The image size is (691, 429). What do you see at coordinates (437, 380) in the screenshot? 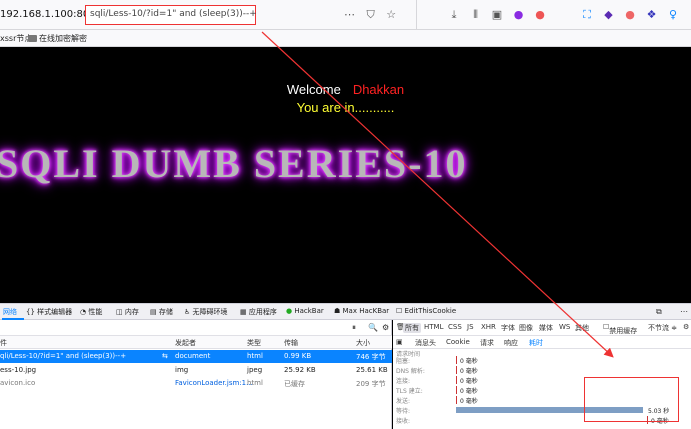
I see `timing-row: 连接: 0 毫秒` at bounding box center [437, 380].